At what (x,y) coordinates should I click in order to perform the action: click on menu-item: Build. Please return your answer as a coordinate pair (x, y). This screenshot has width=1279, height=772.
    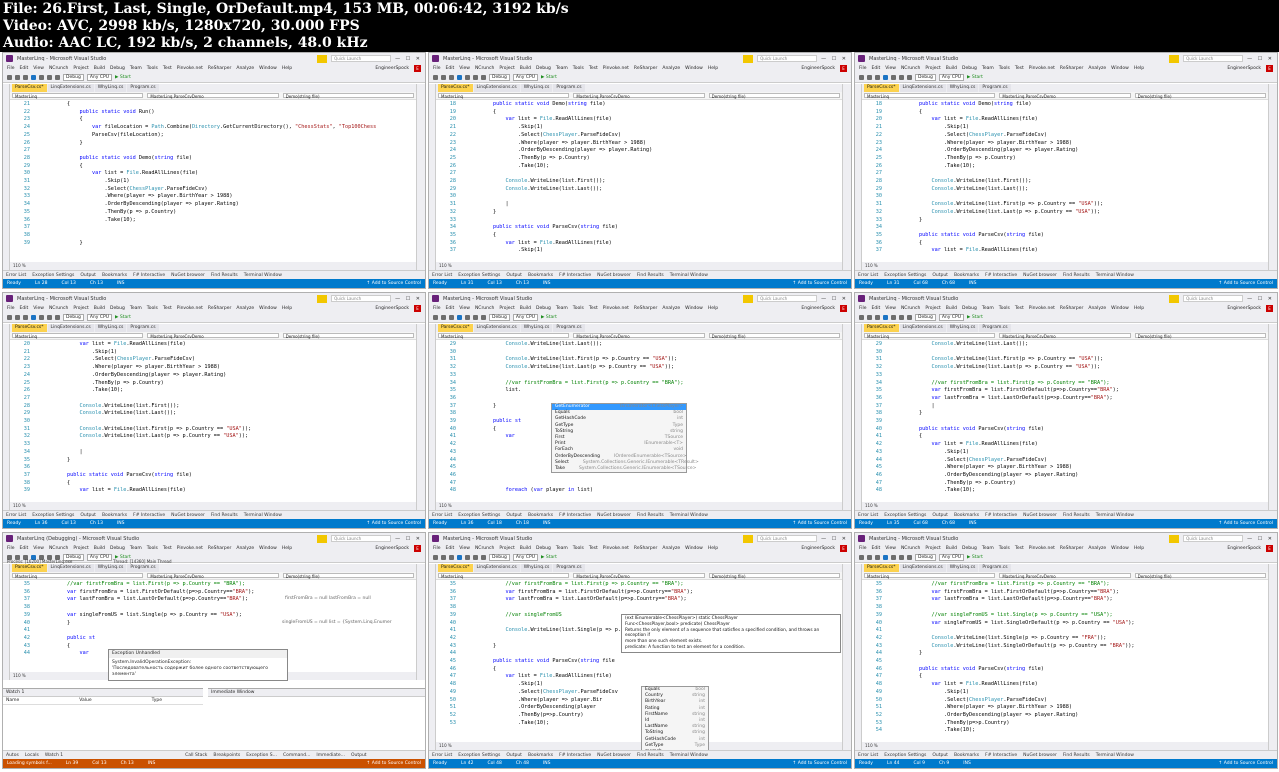
    Looking at the image, I should click on (951, 548).